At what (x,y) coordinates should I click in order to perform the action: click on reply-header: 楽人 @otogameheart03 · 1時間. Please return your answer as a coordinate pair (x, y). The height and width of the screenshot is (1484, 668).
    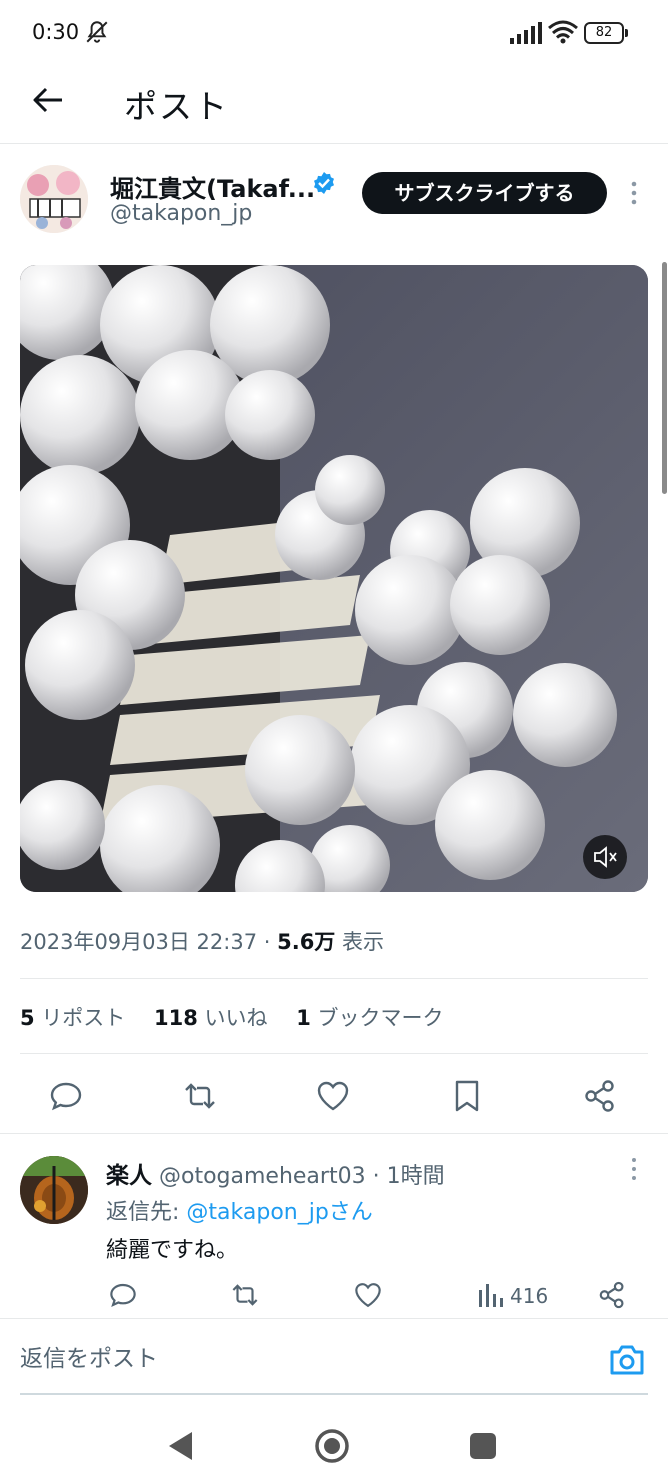
    Looking at the image, I should click on (275, 1173).